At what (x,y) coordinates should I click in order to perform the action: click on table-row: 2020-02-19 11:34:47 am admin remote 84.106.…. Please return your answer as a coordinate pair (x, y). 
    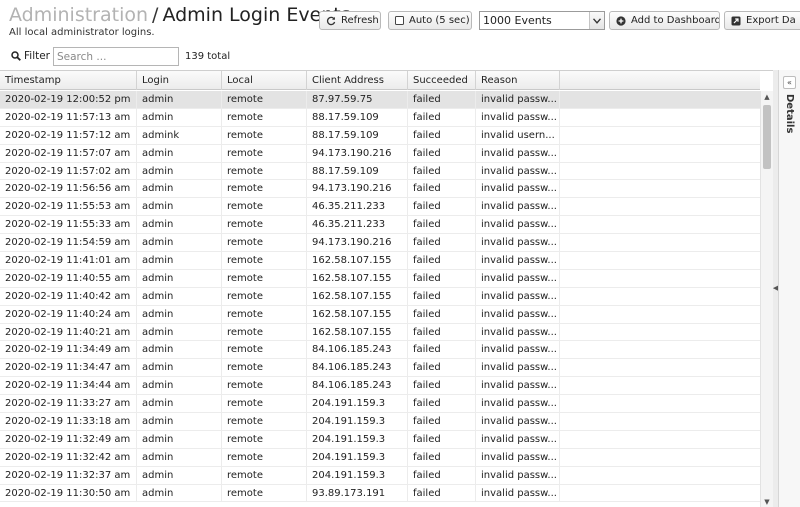
    Looking at the image, I should click on (380, 368).